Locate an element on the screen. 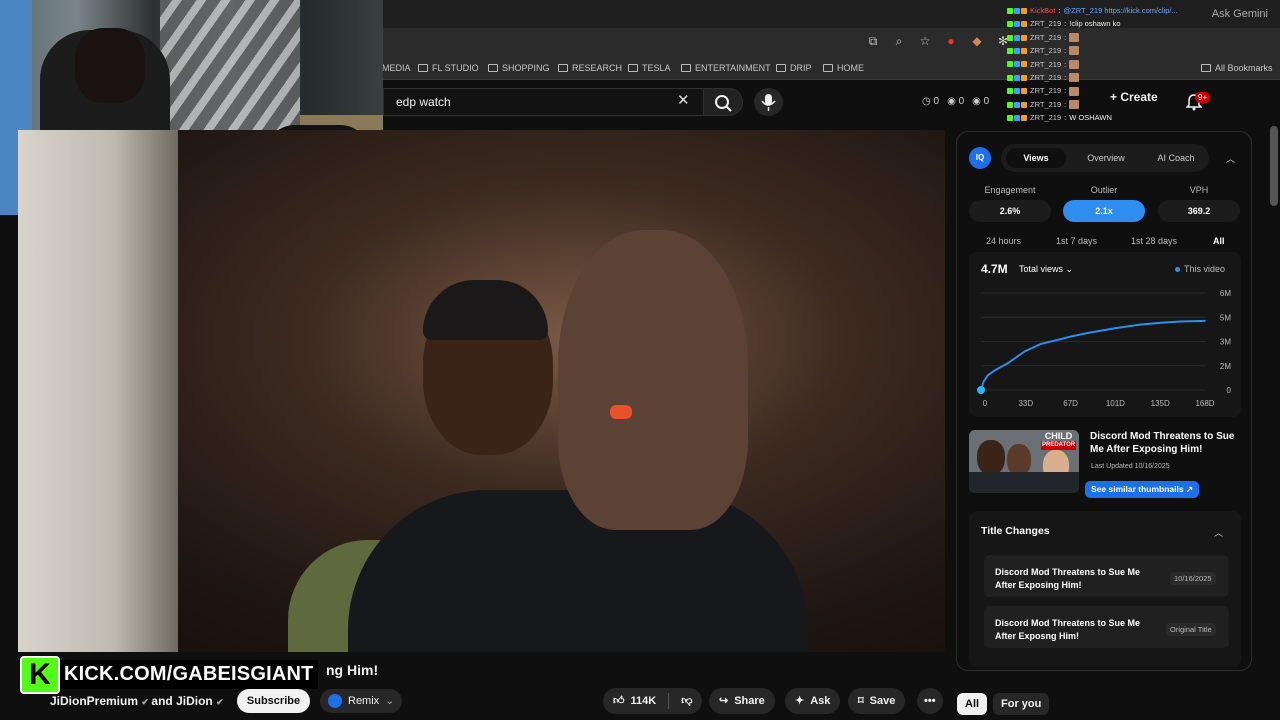  bookmark-folder: ENTERTAINMENT is located at coordinates (726, 68).